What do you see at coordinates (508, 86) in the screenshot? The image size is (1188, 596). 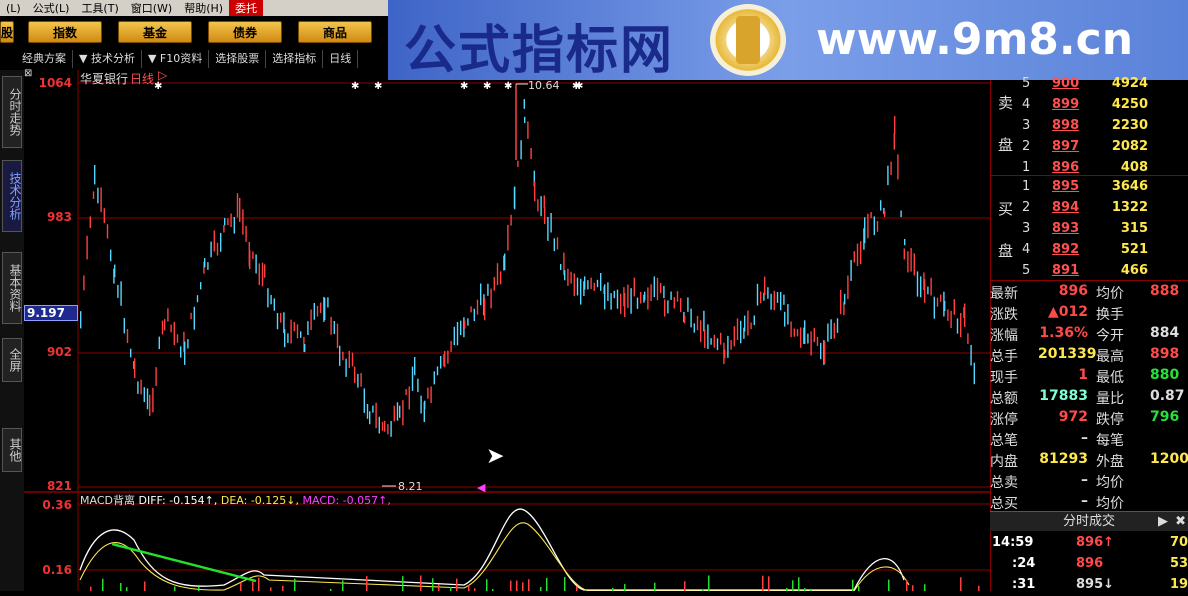 I see `signal-marker: ✱` at bounding box center [508, 86].